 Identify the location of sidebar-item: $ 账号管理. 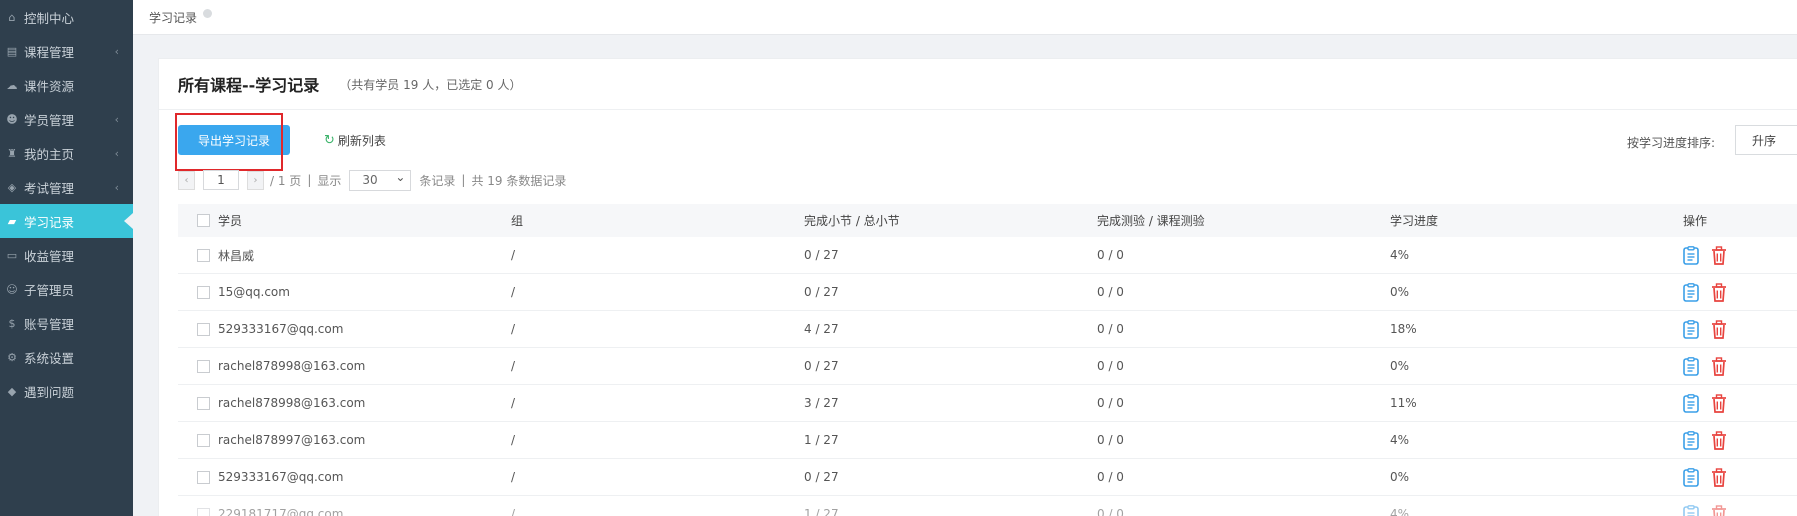
(66, 323).